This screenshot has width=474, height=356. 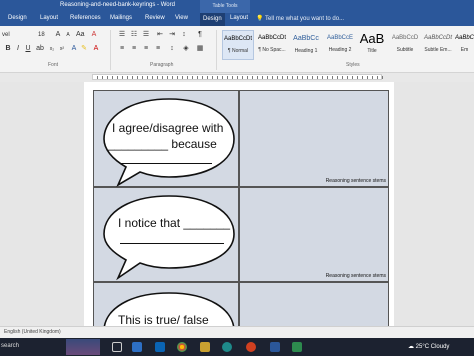 What do you see at coordinates (166, 304) in the screenshot?
I see `table-cell: This is true/ false` at bounding box center [166, 304].